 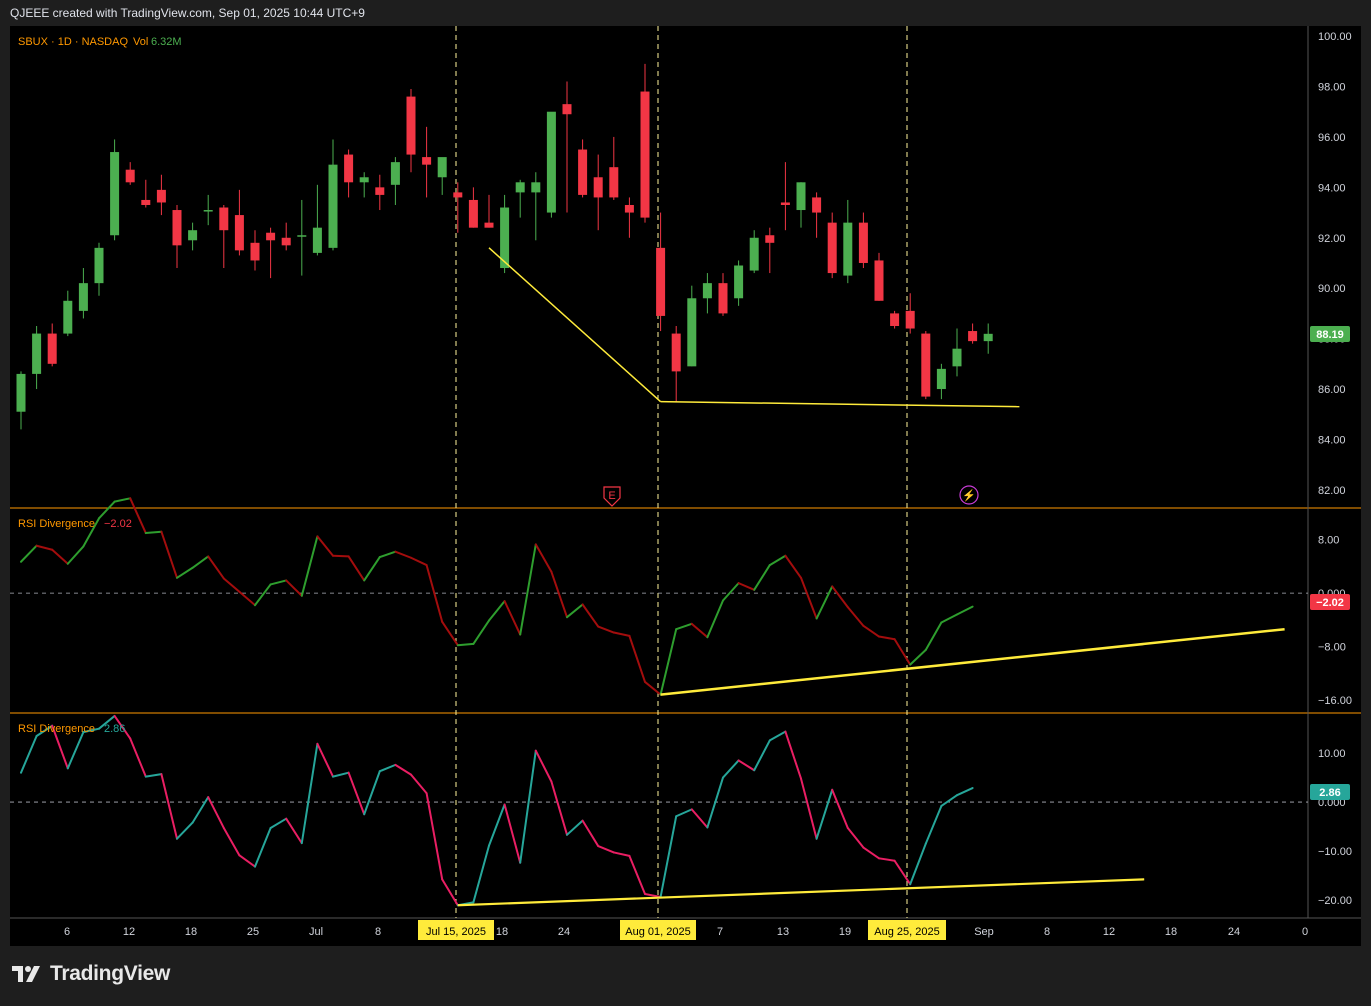 I want to click on time-tick: 25, so click(x=253, y=932).